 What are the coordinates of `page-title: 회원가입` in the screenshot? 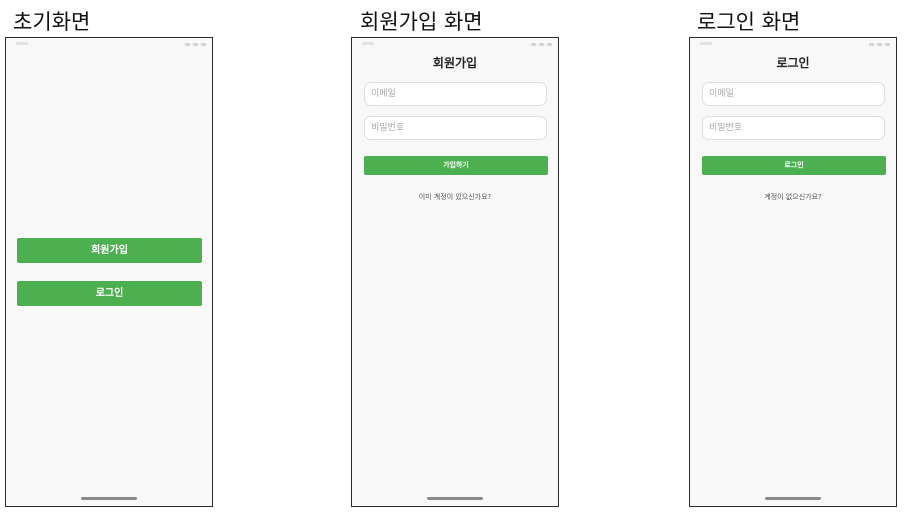 It's located at (455, 63).